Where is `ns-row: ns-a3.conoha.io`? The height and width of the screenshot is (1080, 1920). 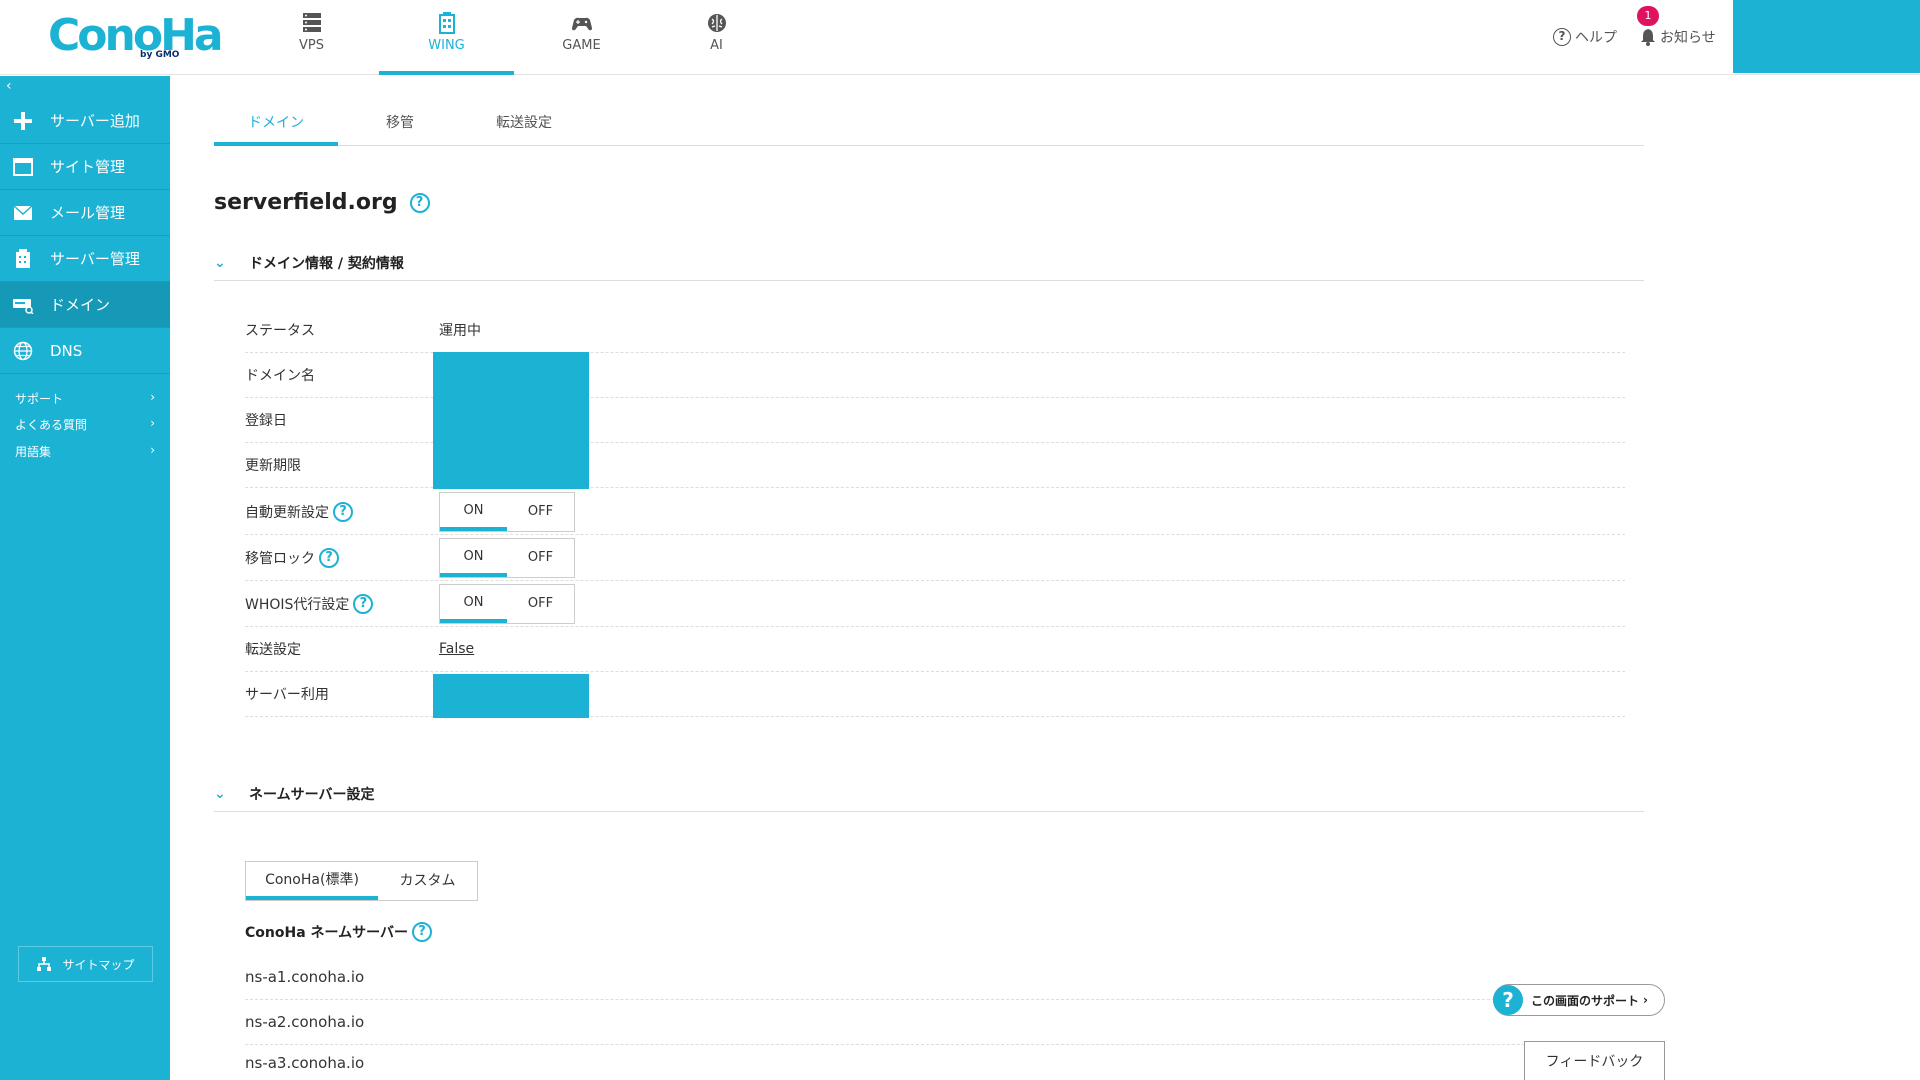
ns-row: ns-a3.conoha.io is located at coordinates (935, 1062).